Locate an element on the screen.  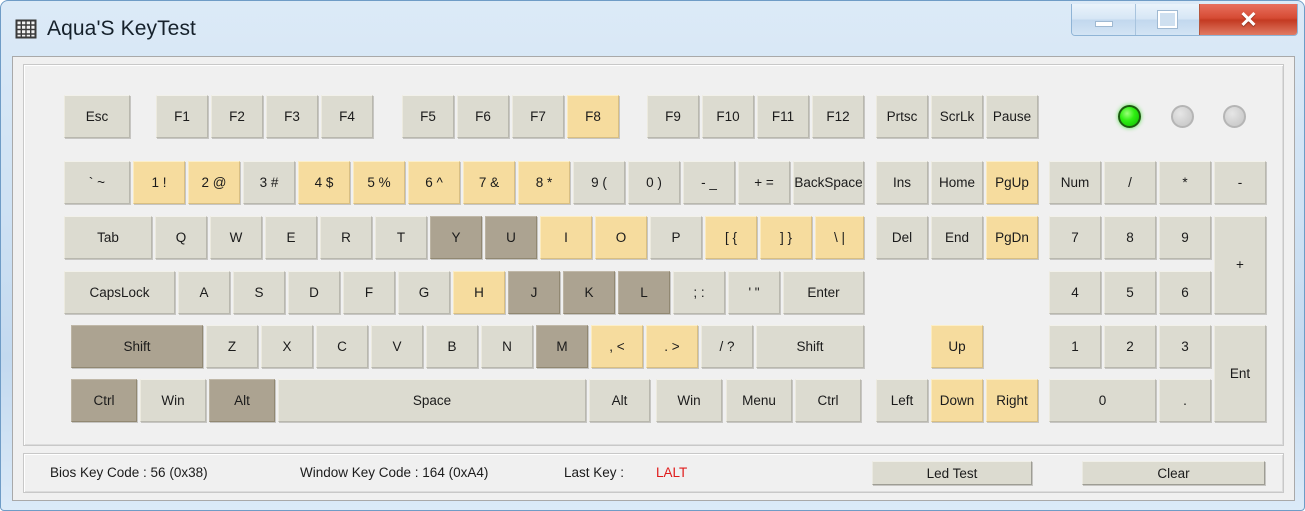
key-p: P is located at coordinates (676, 237).